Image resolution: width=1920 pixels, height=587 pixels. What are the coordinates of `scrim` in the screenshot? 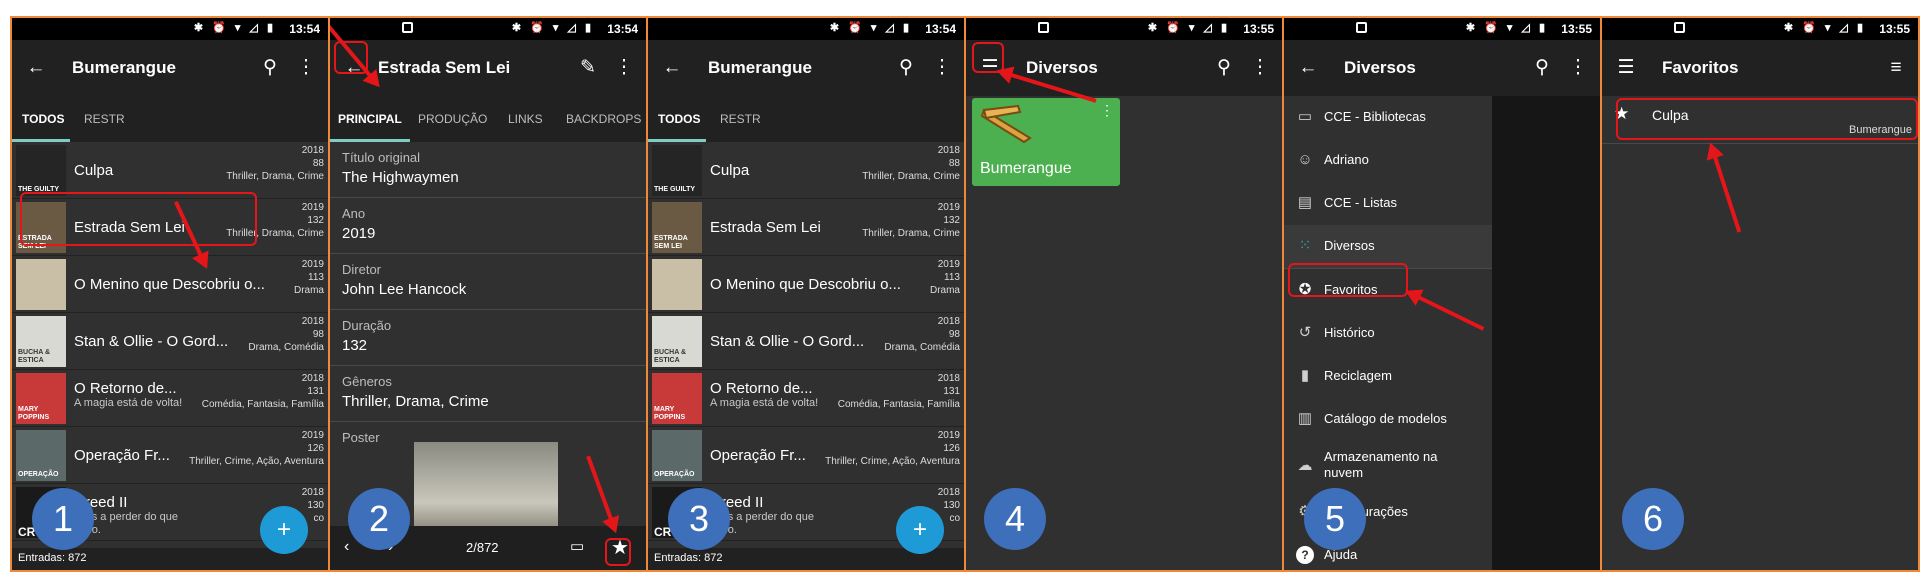 It's located at (1546, 333).